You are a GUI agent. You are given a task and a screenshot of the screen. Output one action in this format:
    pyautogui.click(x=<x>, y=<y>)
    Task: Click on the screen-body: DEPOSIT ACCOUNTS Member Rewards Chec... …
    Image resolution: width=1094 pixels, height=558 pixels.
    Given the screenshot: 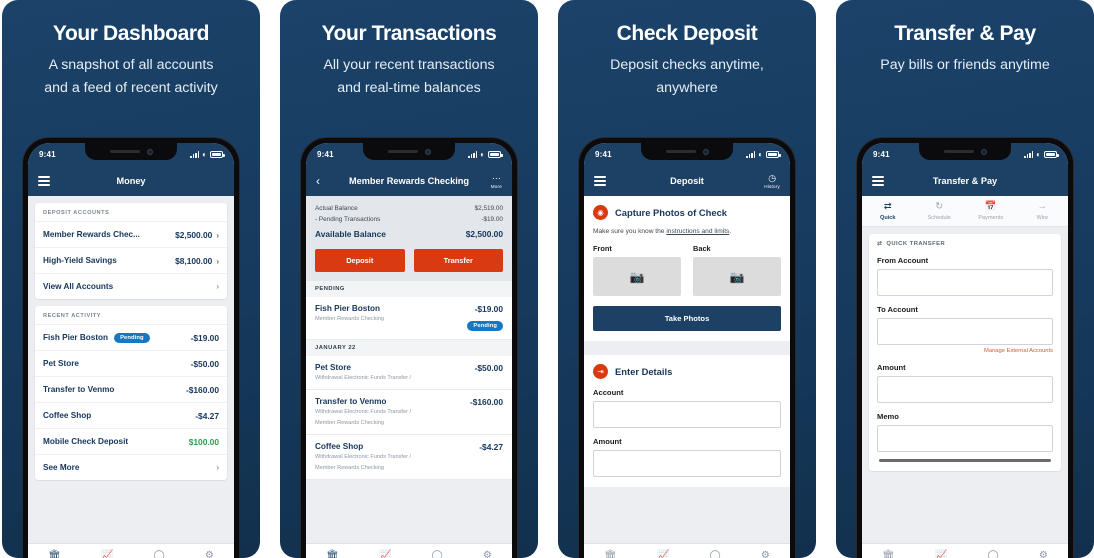 What is the action you would take?
    pyautogui.click(x=131, y=377)
    